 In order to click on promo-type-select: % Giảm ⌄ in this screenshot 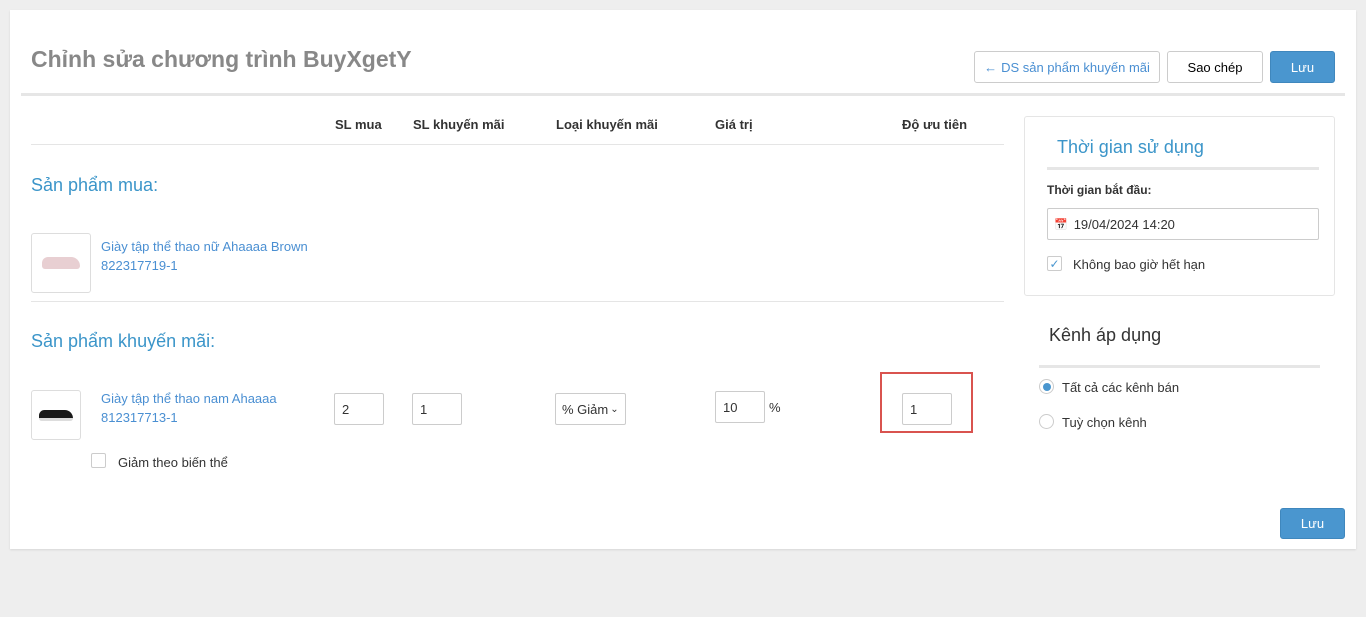, I will do `click(590, 409)`.